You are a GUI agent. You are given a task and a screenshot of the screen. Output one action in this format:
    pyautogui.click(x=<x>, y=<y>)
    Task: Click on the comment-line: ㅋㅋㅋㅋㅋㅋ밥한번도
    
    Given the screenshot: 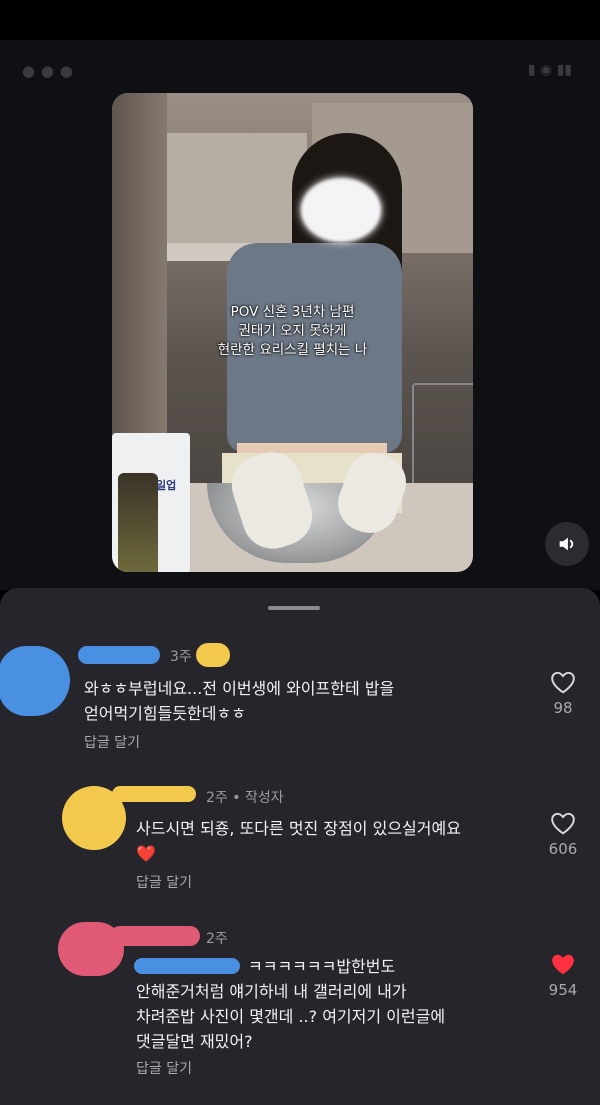 What is the action you would take?
    pyautogui.click(x=290, y=966)
    